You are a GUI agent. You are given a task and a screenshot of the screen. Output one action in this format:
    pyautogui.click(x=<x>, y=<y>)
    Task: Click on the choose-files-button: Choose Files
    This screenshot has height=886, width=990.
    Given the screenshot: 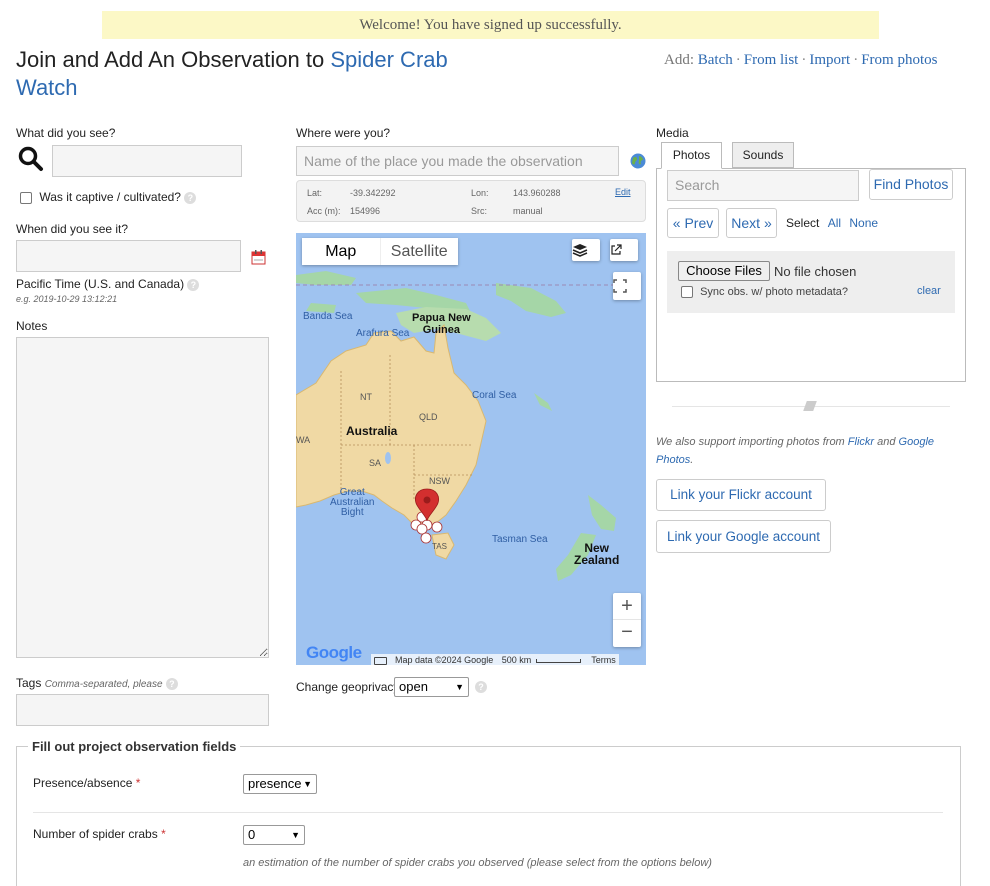 What is the action you would take?
    pyautogui.click(x=724, y=271)
    